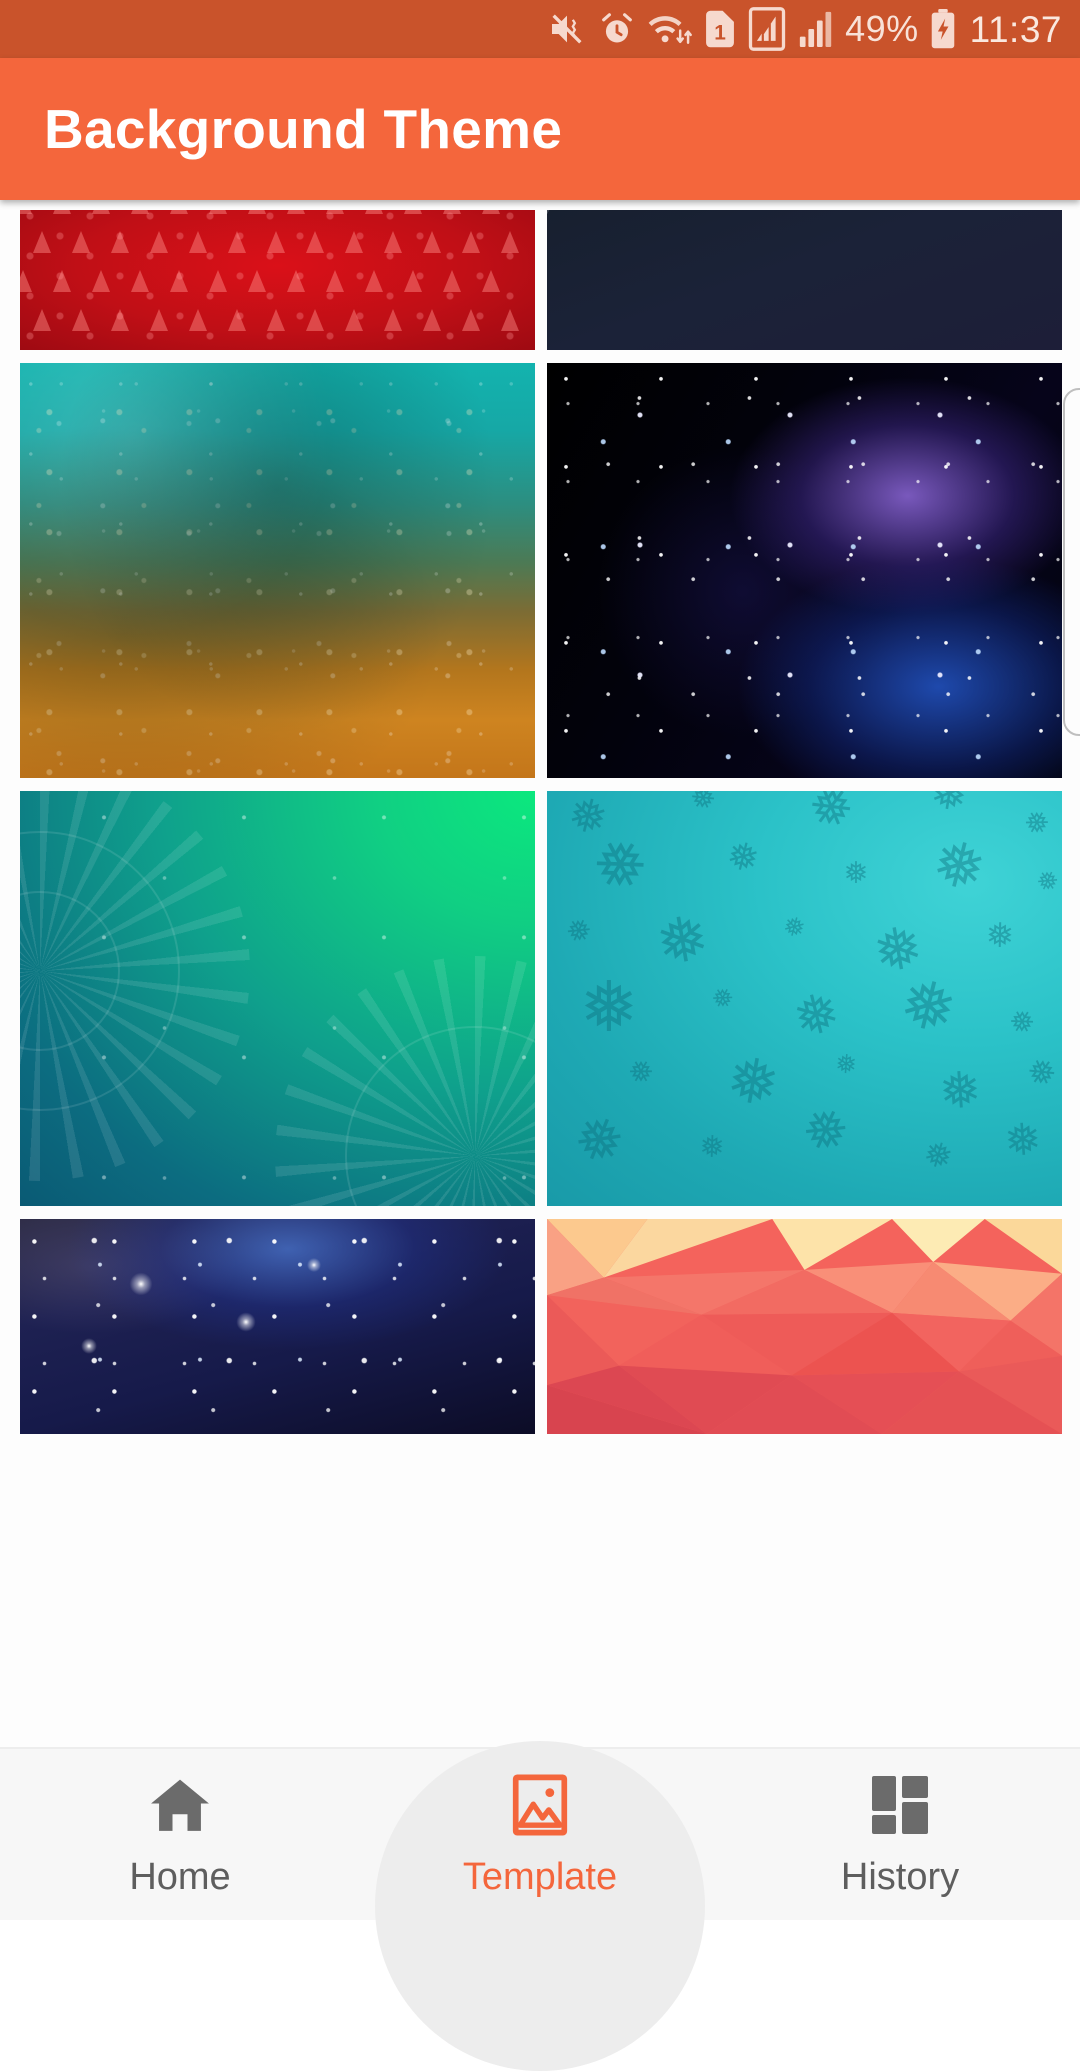 The height and width of the screenshot is (2071, 1080). What do you see at coordinates (180, 1834) in the screenshot?
I see `nav-item-home: Home` at bounding box center [180, 1834].